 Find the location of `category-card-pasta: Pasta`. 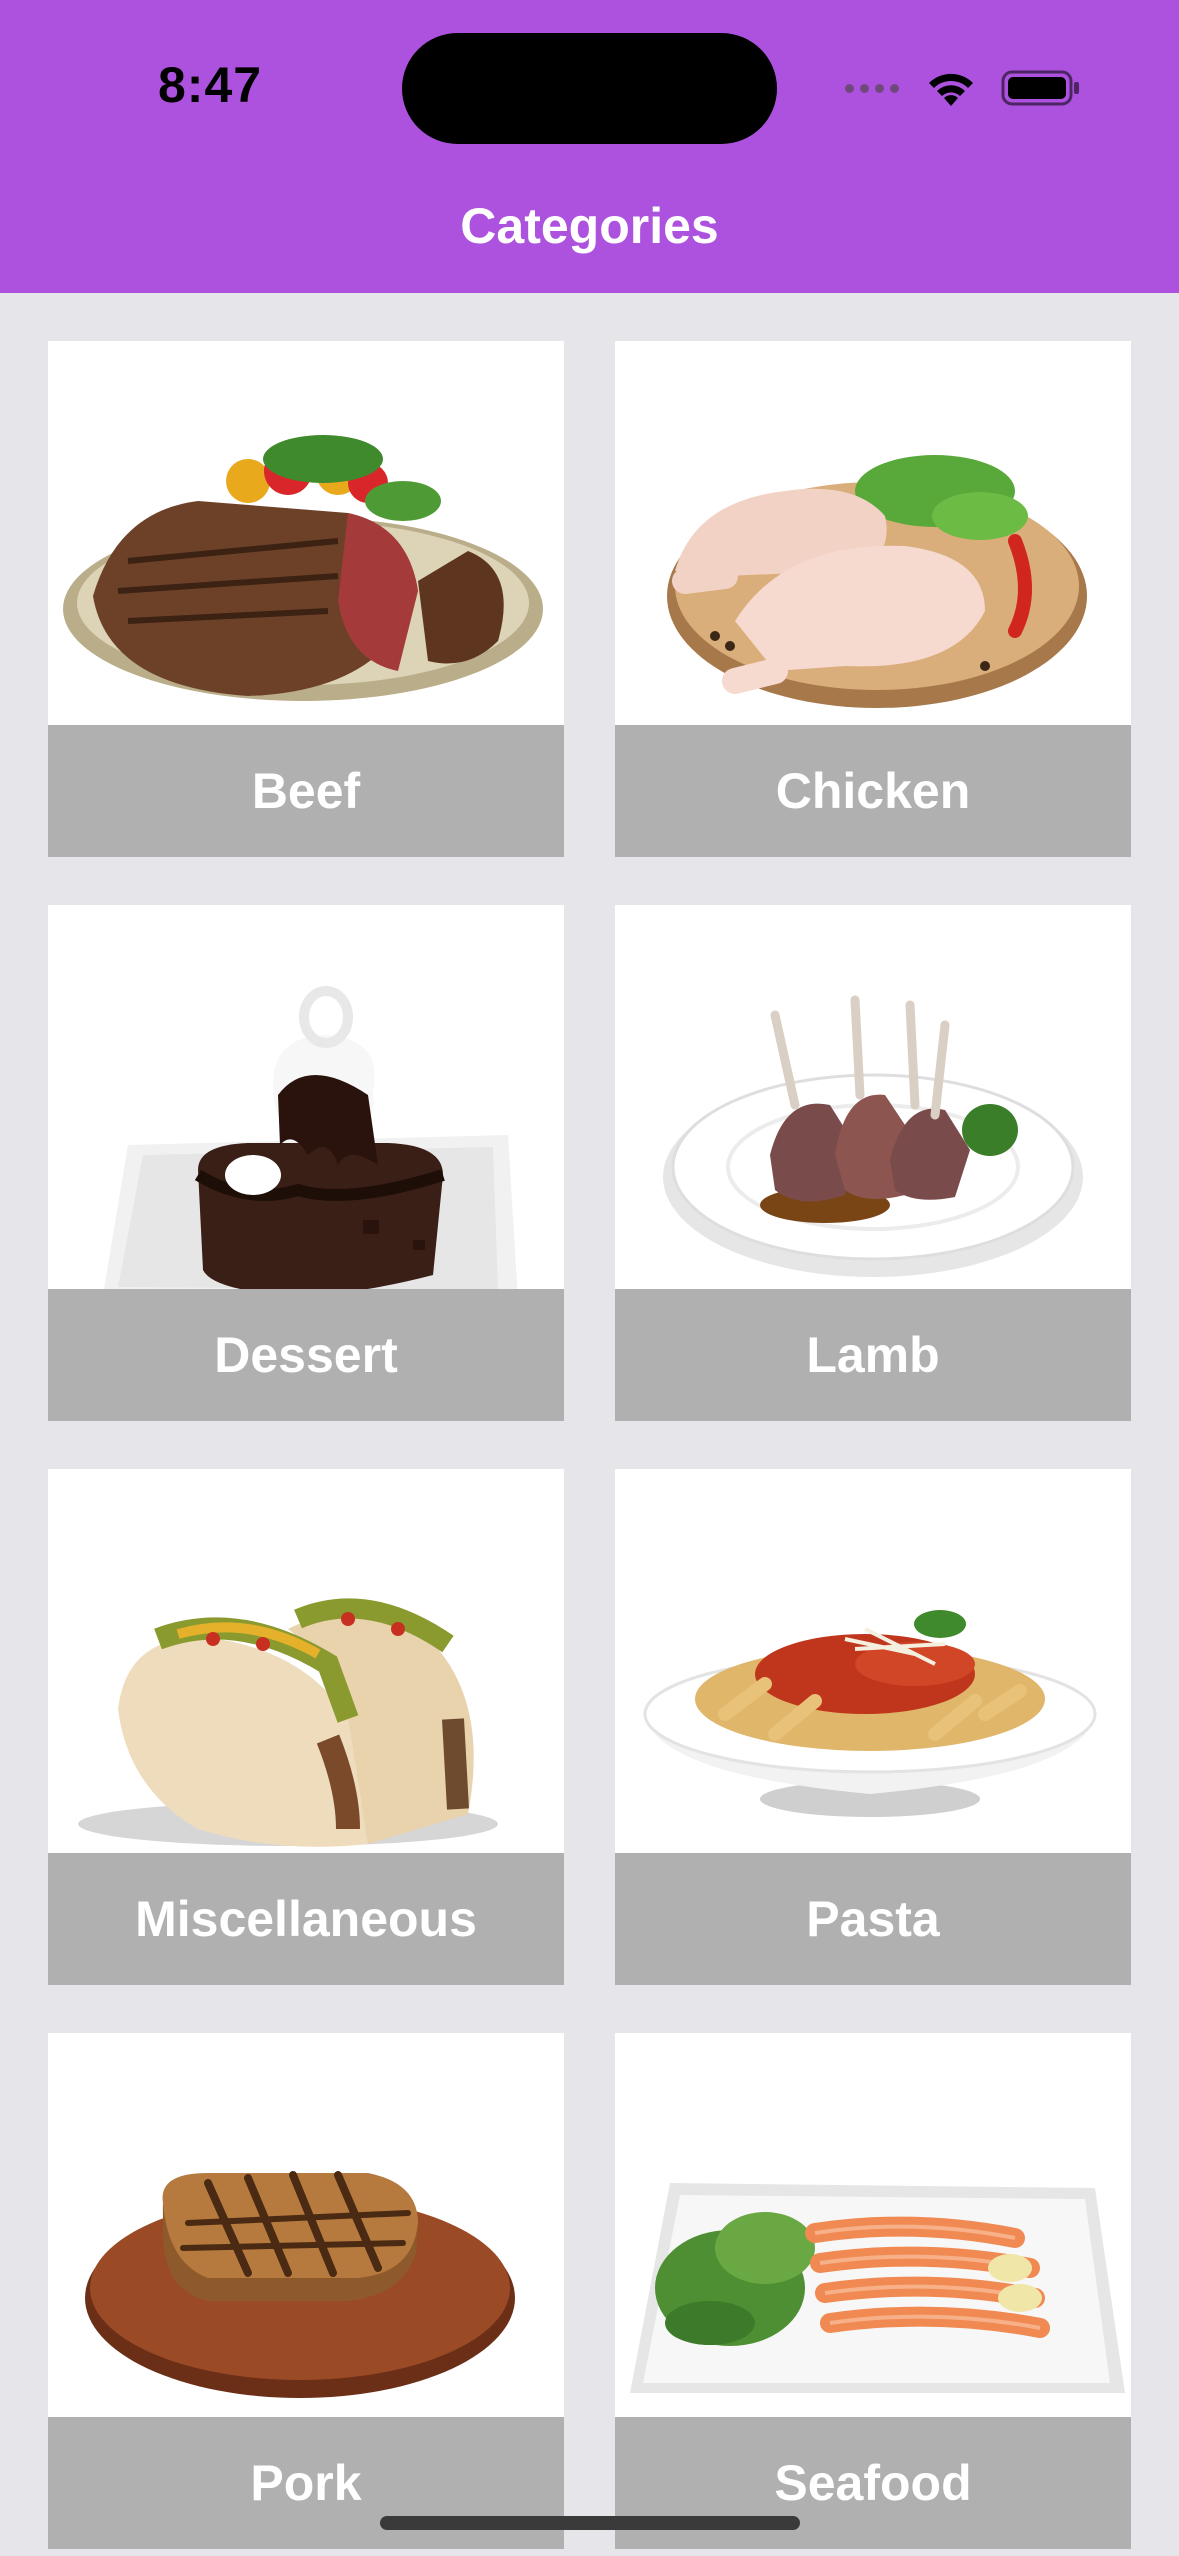

category-card-pasta: Pasta is located at coordinates (873, 1727).